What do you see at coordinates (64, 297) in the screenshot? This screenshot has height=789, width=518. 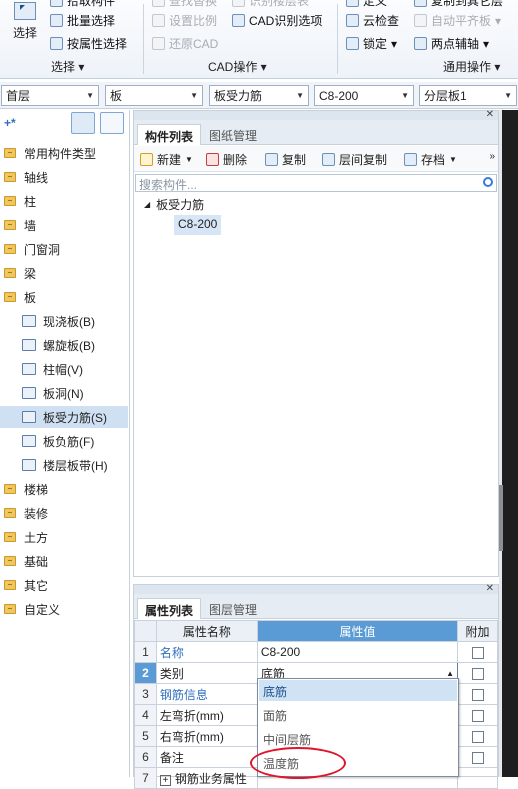 I see `tree-folder-6: 板` at bounding box center [64, 297].